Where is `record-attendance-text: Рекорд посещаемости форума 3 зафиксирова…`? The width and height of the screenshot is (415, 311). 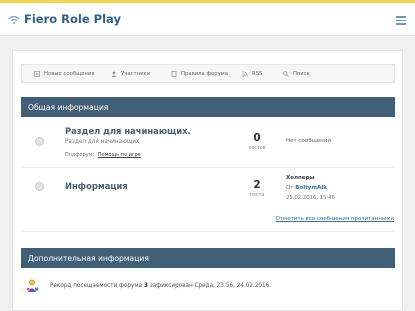
record-attendance-text: Рекорд посещаемости форума 3 зафиксирова… is located at coordinates (160, 286).